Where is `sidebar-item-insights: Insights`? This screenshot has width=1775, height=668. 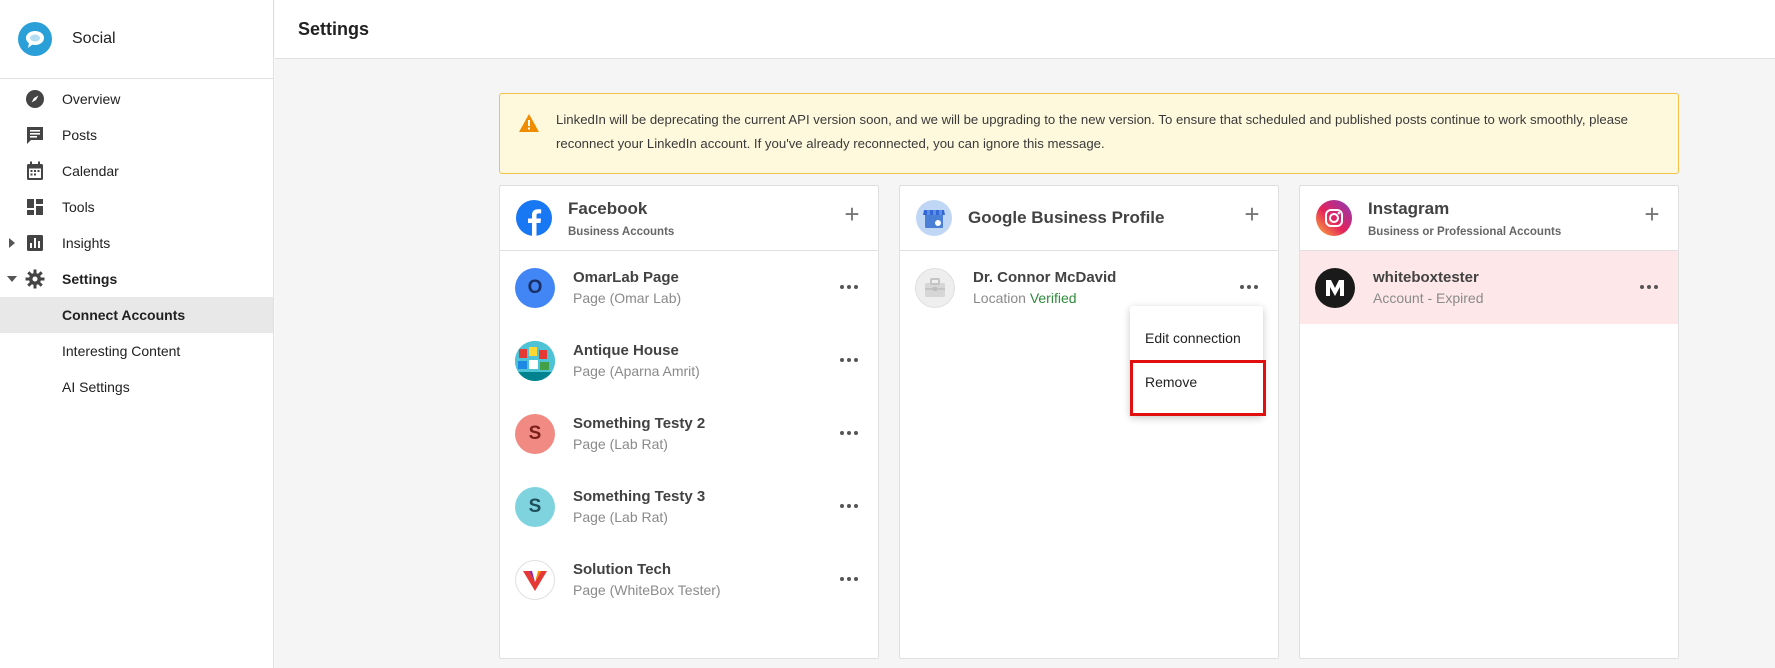 sidebar-item-insights: Insights is located at coordinates (136, 243).